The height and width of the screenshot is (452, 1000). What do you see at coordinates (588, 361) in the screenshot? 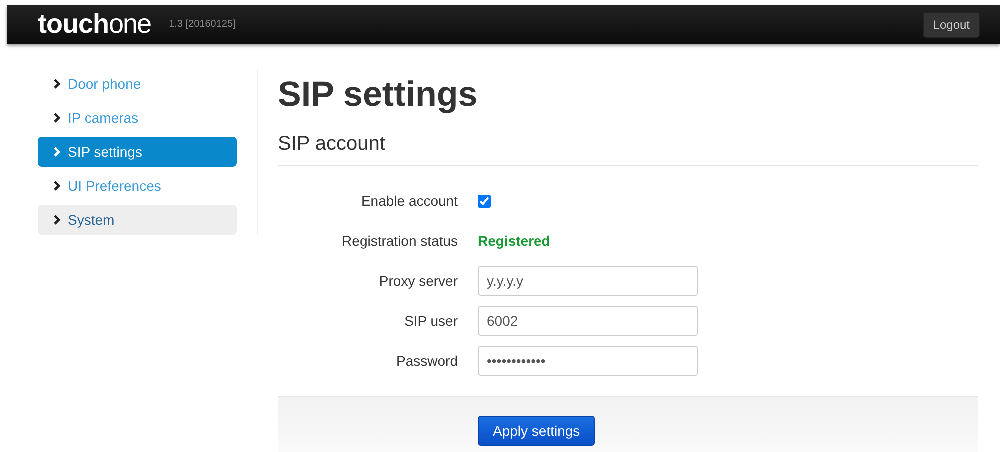
I see `input-field: ••••••••••••` at bounding box center [588, 361].